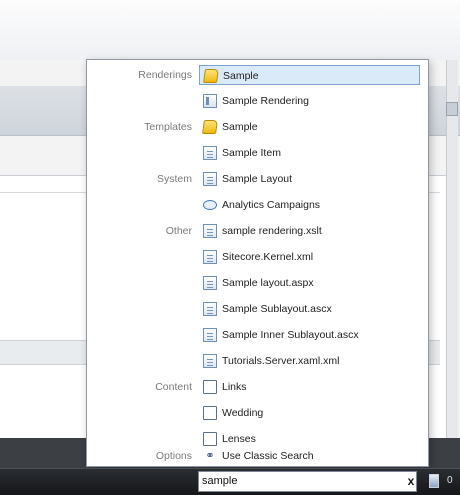  Describe the element at coordinates (452, 250) in the screenshot. I see `background-scrollbar` at that location.